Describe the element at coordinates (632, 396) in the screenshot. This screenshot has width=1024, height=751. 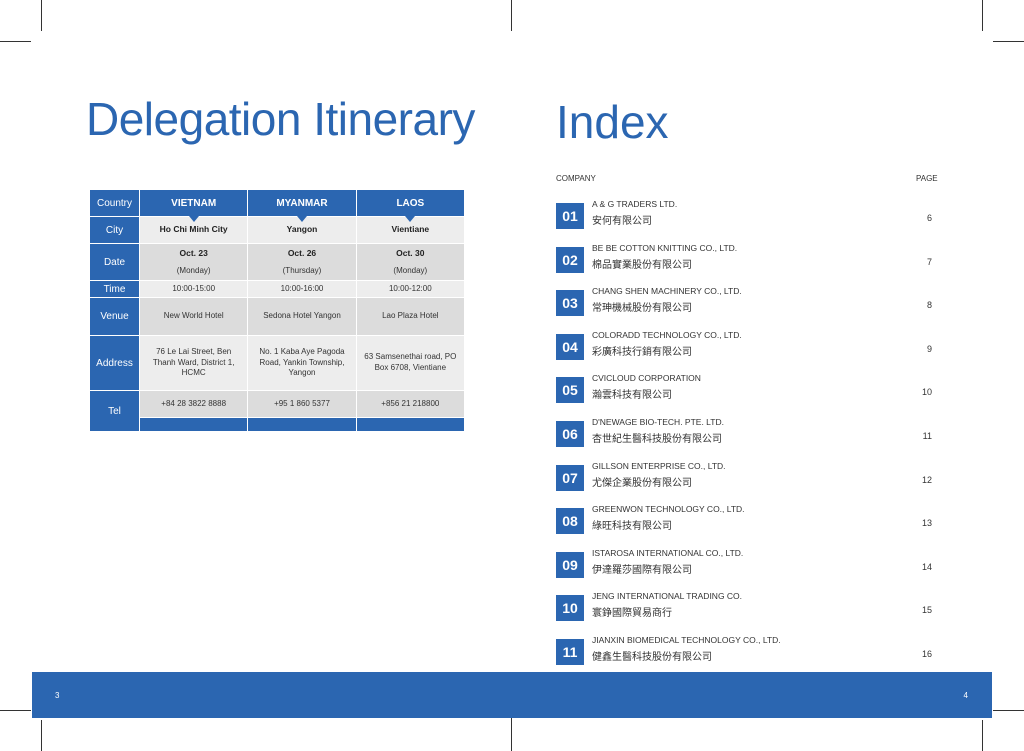
I see `company-name-zh: 瀚雲科技有限公司` at that location.